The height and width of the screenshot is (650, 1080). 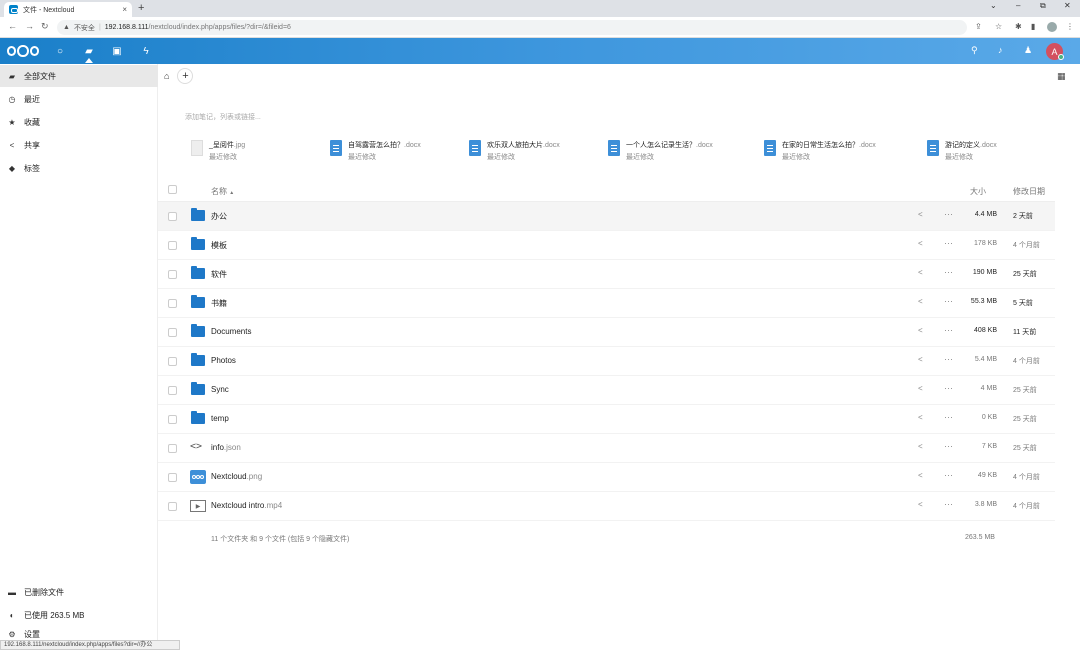 What do you see at coordinates (606, 332) in the screenshot?
I see `table-row: Documents < ··· 408 KB 11 天前` at bounding box center [606, 332].